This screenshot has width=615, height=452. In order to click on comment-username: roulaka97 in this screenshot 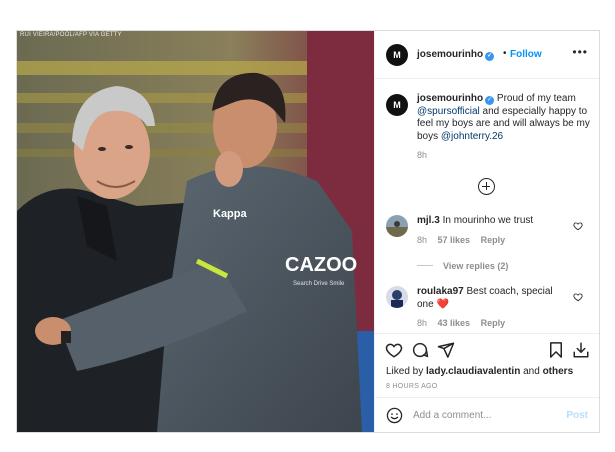, I will do `click(440, 291)`.